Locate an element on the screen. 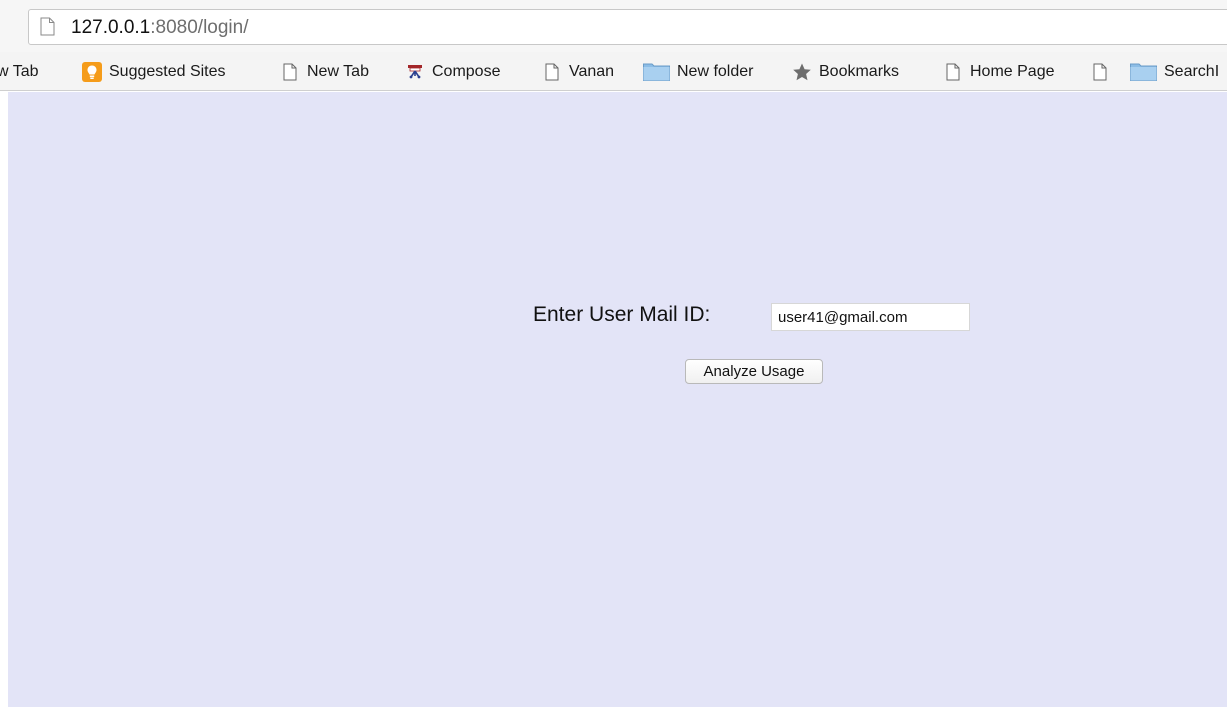 The width and height of the screenshot is (1227, 707). bookmark-label: Compose is located at coordinates (466, 71).